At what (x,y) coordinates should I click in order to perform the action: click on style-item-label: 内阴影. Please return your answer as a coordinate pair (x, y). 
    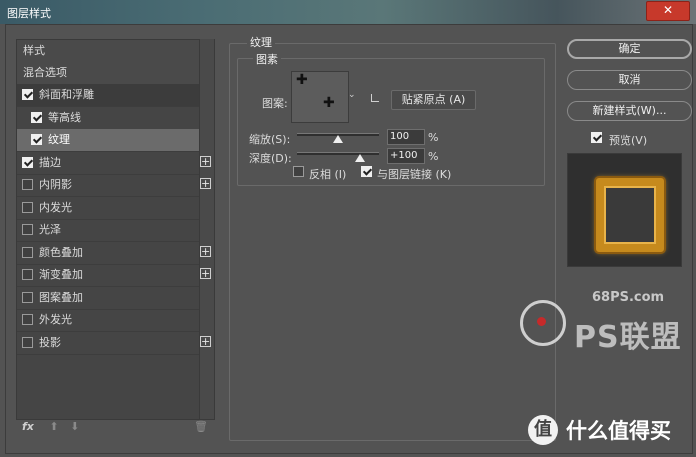
    Looking at the image, I should click on (55, 184).